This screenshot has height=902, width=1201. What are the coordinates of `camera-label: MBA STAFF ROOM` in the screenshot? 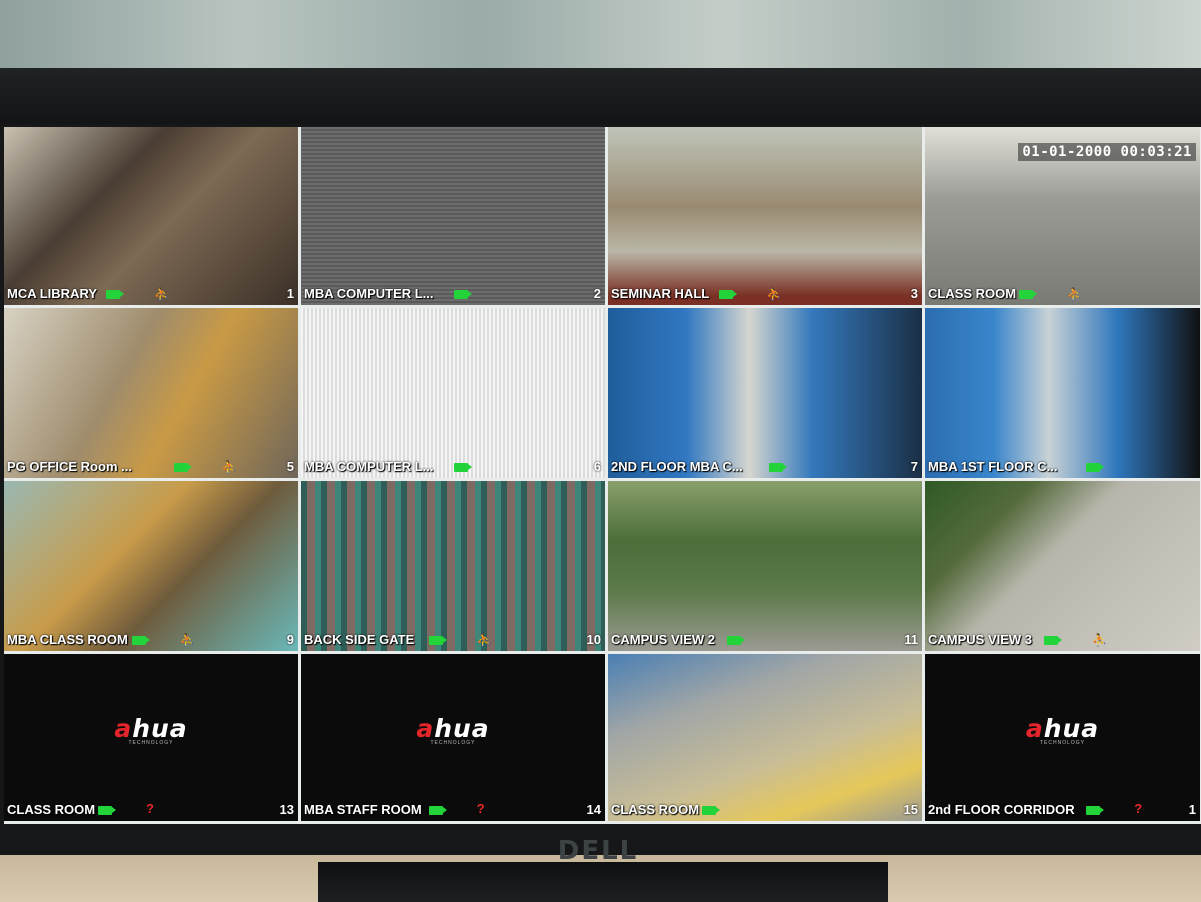 It's located at (363, 809).